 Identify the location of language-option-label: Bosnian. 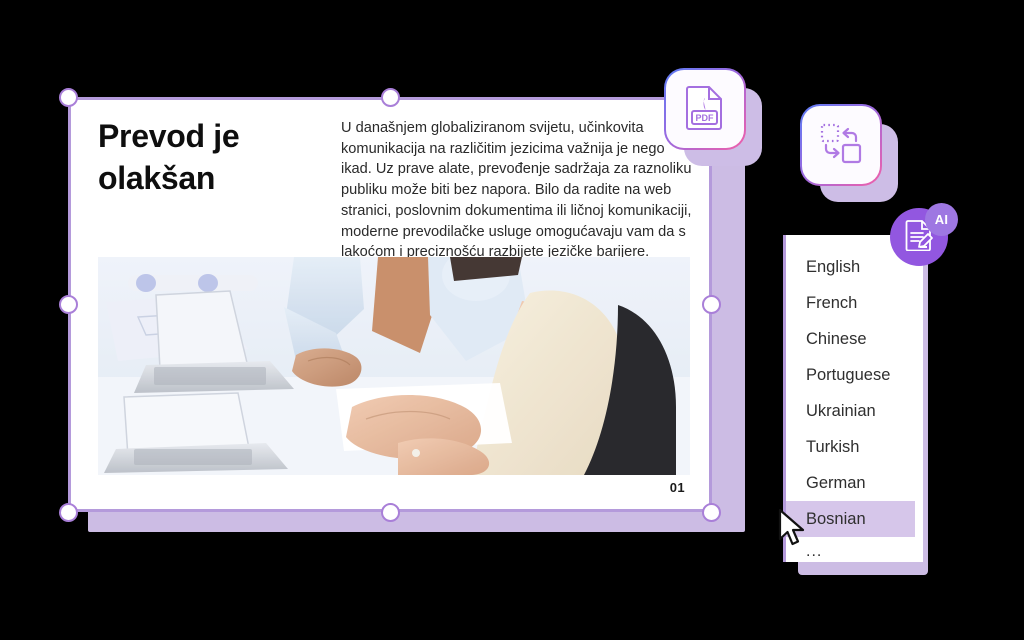
(836, 518).